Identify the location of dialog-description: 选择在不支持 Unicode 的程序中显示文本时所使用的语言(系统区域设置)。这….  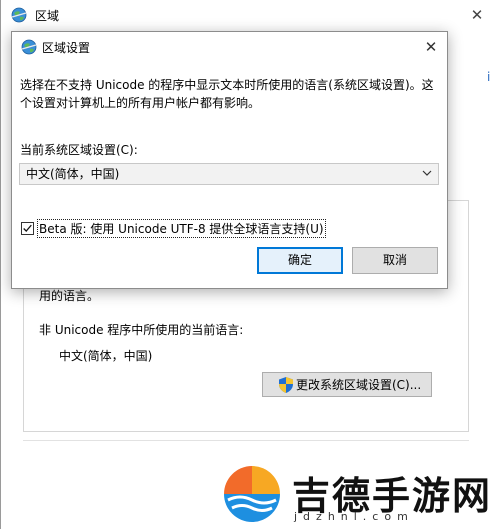
(227, 94).